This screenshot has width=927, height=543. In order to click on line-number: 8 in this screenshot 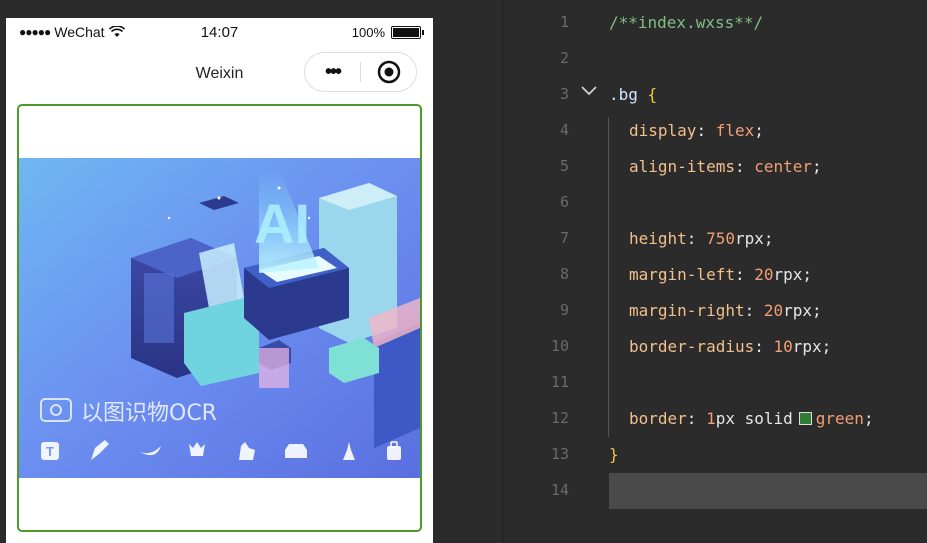, I will do `click(564, 274)`.